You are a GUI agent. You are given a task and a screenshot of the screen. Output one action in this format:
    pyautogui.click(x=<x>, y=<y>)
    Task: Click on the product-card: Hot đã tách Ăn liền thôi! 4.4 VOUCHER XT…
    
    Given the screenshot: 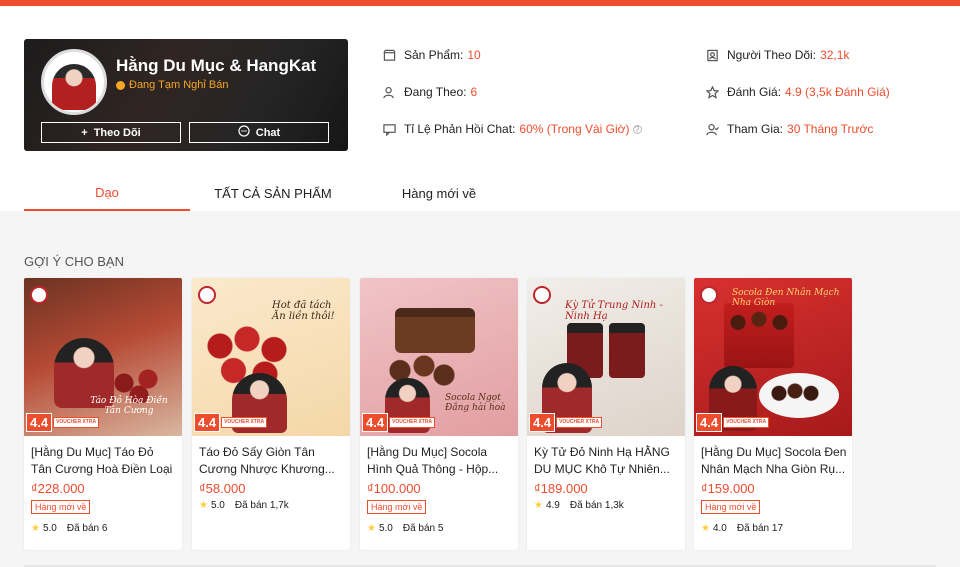 What is the action you would take?
    pyautogui.click(x=271, y=414)
    